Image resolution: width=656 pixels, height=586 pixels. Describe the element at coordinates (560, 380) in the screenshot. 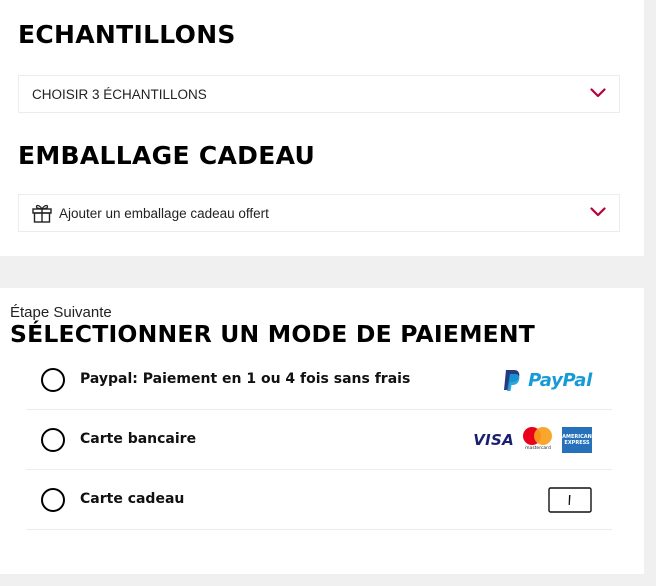

I see `paypal-logo-text: PayPal` at that location.